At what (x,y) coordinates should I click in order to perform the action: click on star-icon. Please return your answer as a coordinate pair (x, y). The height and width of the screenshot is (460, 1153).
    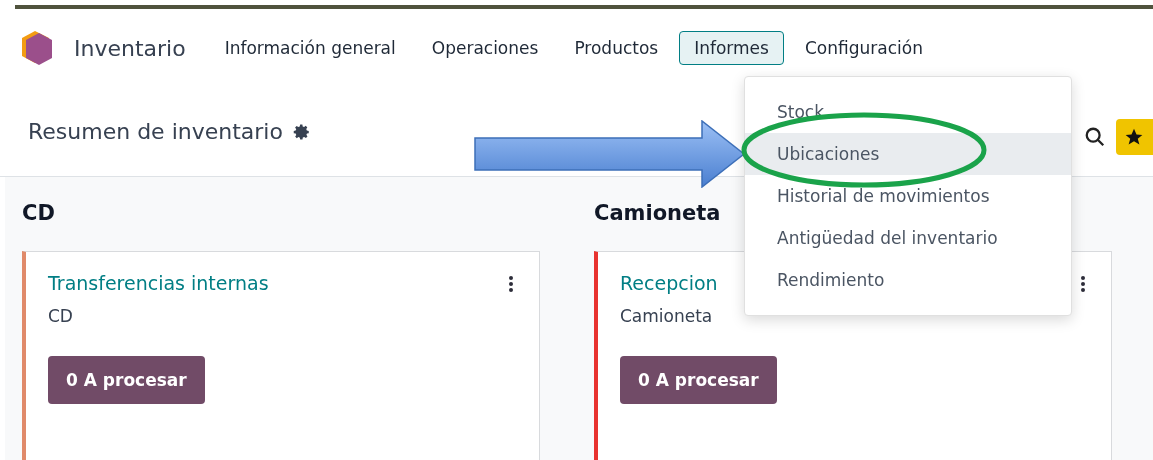
    Looking at the image, I should click on (1134, 137).